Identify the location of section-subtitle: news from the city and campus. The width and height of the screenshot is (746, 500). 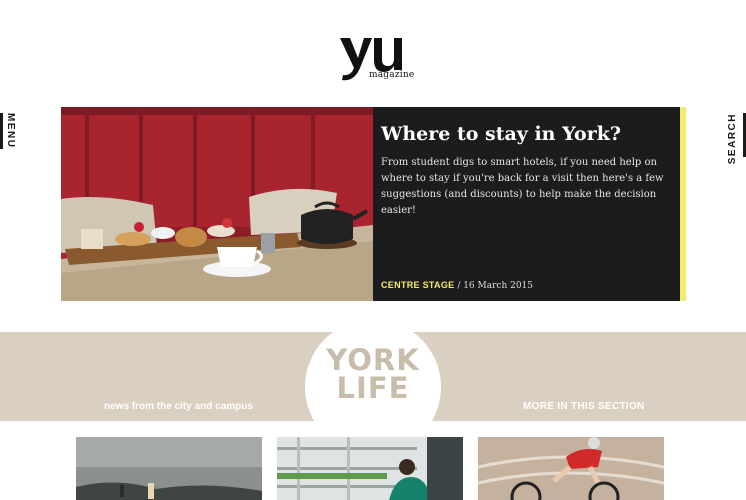
(178, 406).